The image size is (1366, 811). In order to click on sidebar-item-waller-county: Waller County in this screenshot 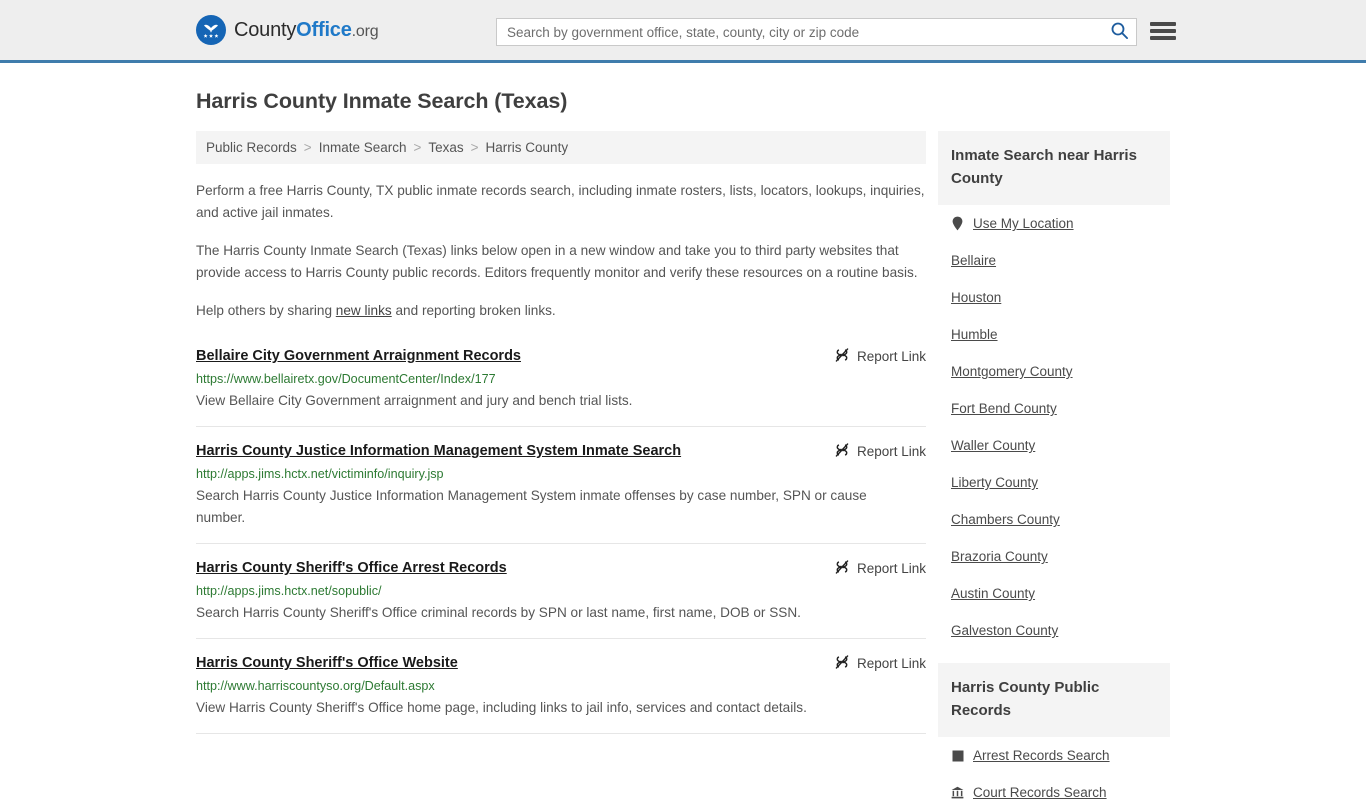, I will do `click(1054, 445)`.